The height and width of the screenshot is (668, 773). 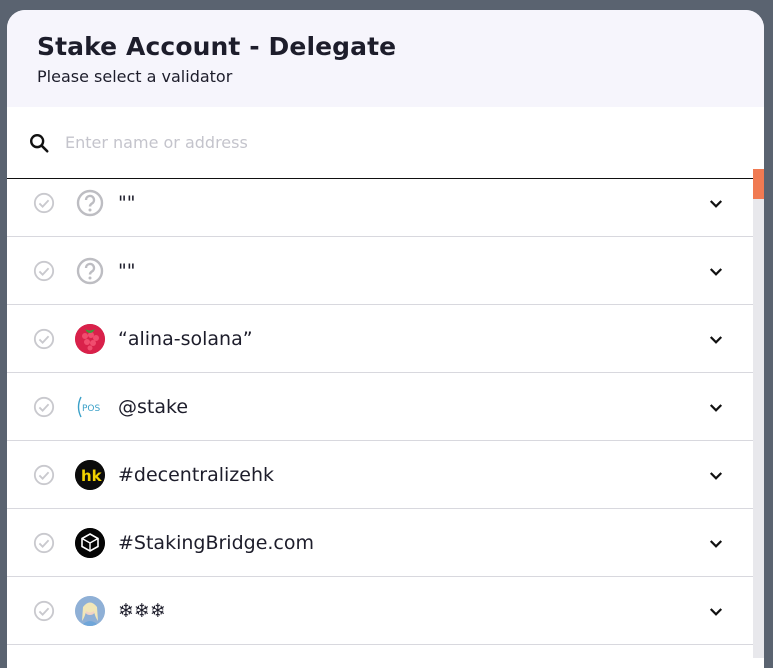 I want to click on raspberry-avatar, so click(x=90, y=339).